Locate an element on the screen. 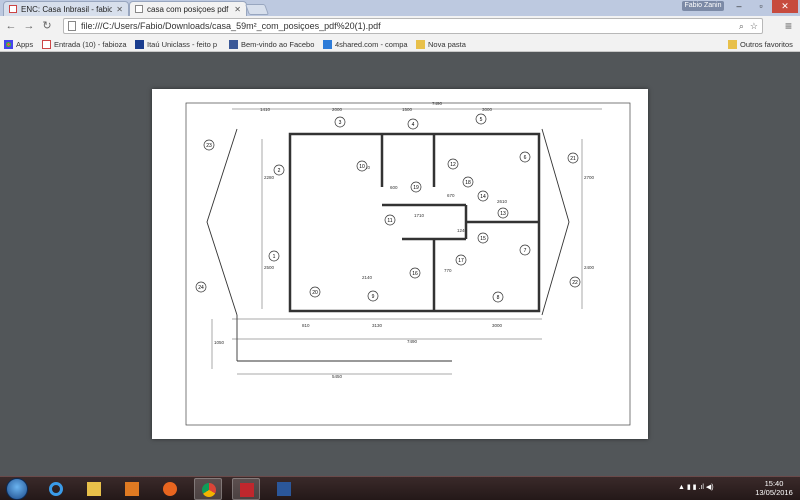  dim-text: 600 is located at coordinates (394, 187).